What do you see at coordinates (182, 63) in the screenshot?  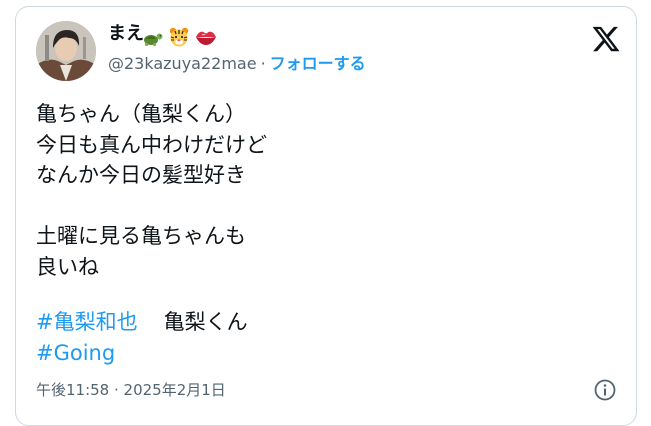 I see `author-handle: @23kazuya22mae` at bounding box center [182, 63].